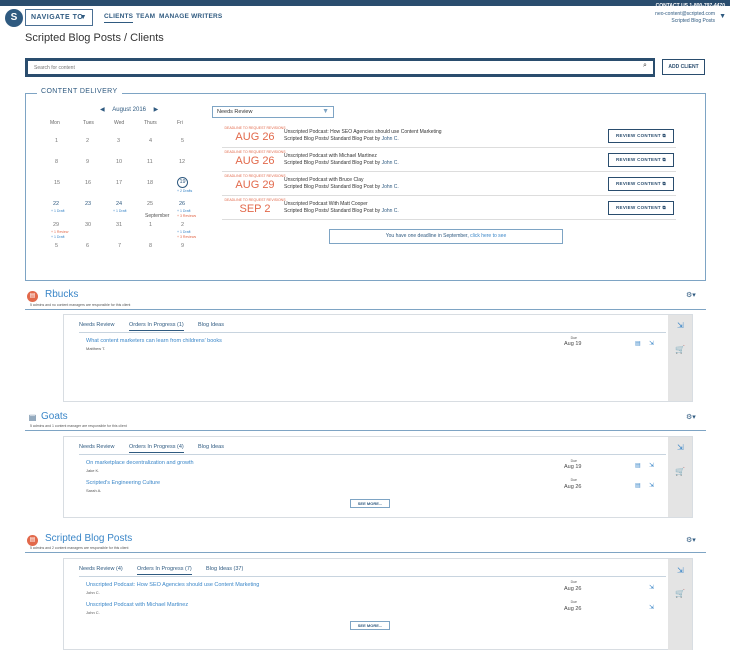  What do you see at coordinates (573, 467) in the screenshot?
I see `due-date: Aug 19` at bounding box center [573, 467].